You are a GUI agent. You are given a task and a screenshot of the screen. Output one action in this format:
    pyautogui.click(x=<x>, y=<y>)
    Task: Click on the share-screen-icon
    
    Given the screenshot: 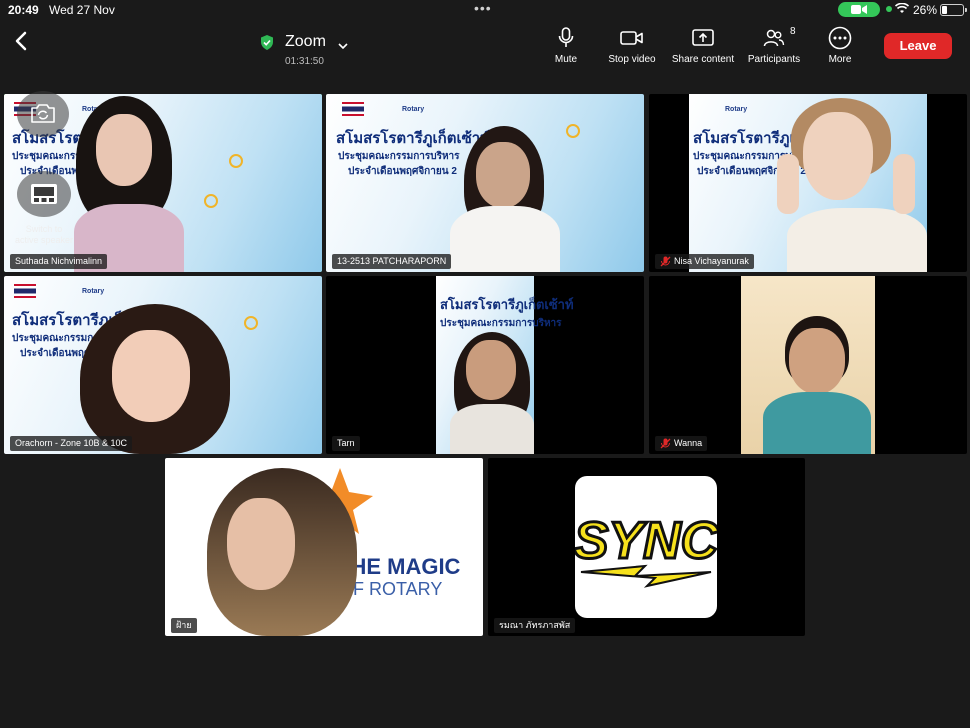 What is the action you would take?
    pyautogui.click(x=703, y=38)
    